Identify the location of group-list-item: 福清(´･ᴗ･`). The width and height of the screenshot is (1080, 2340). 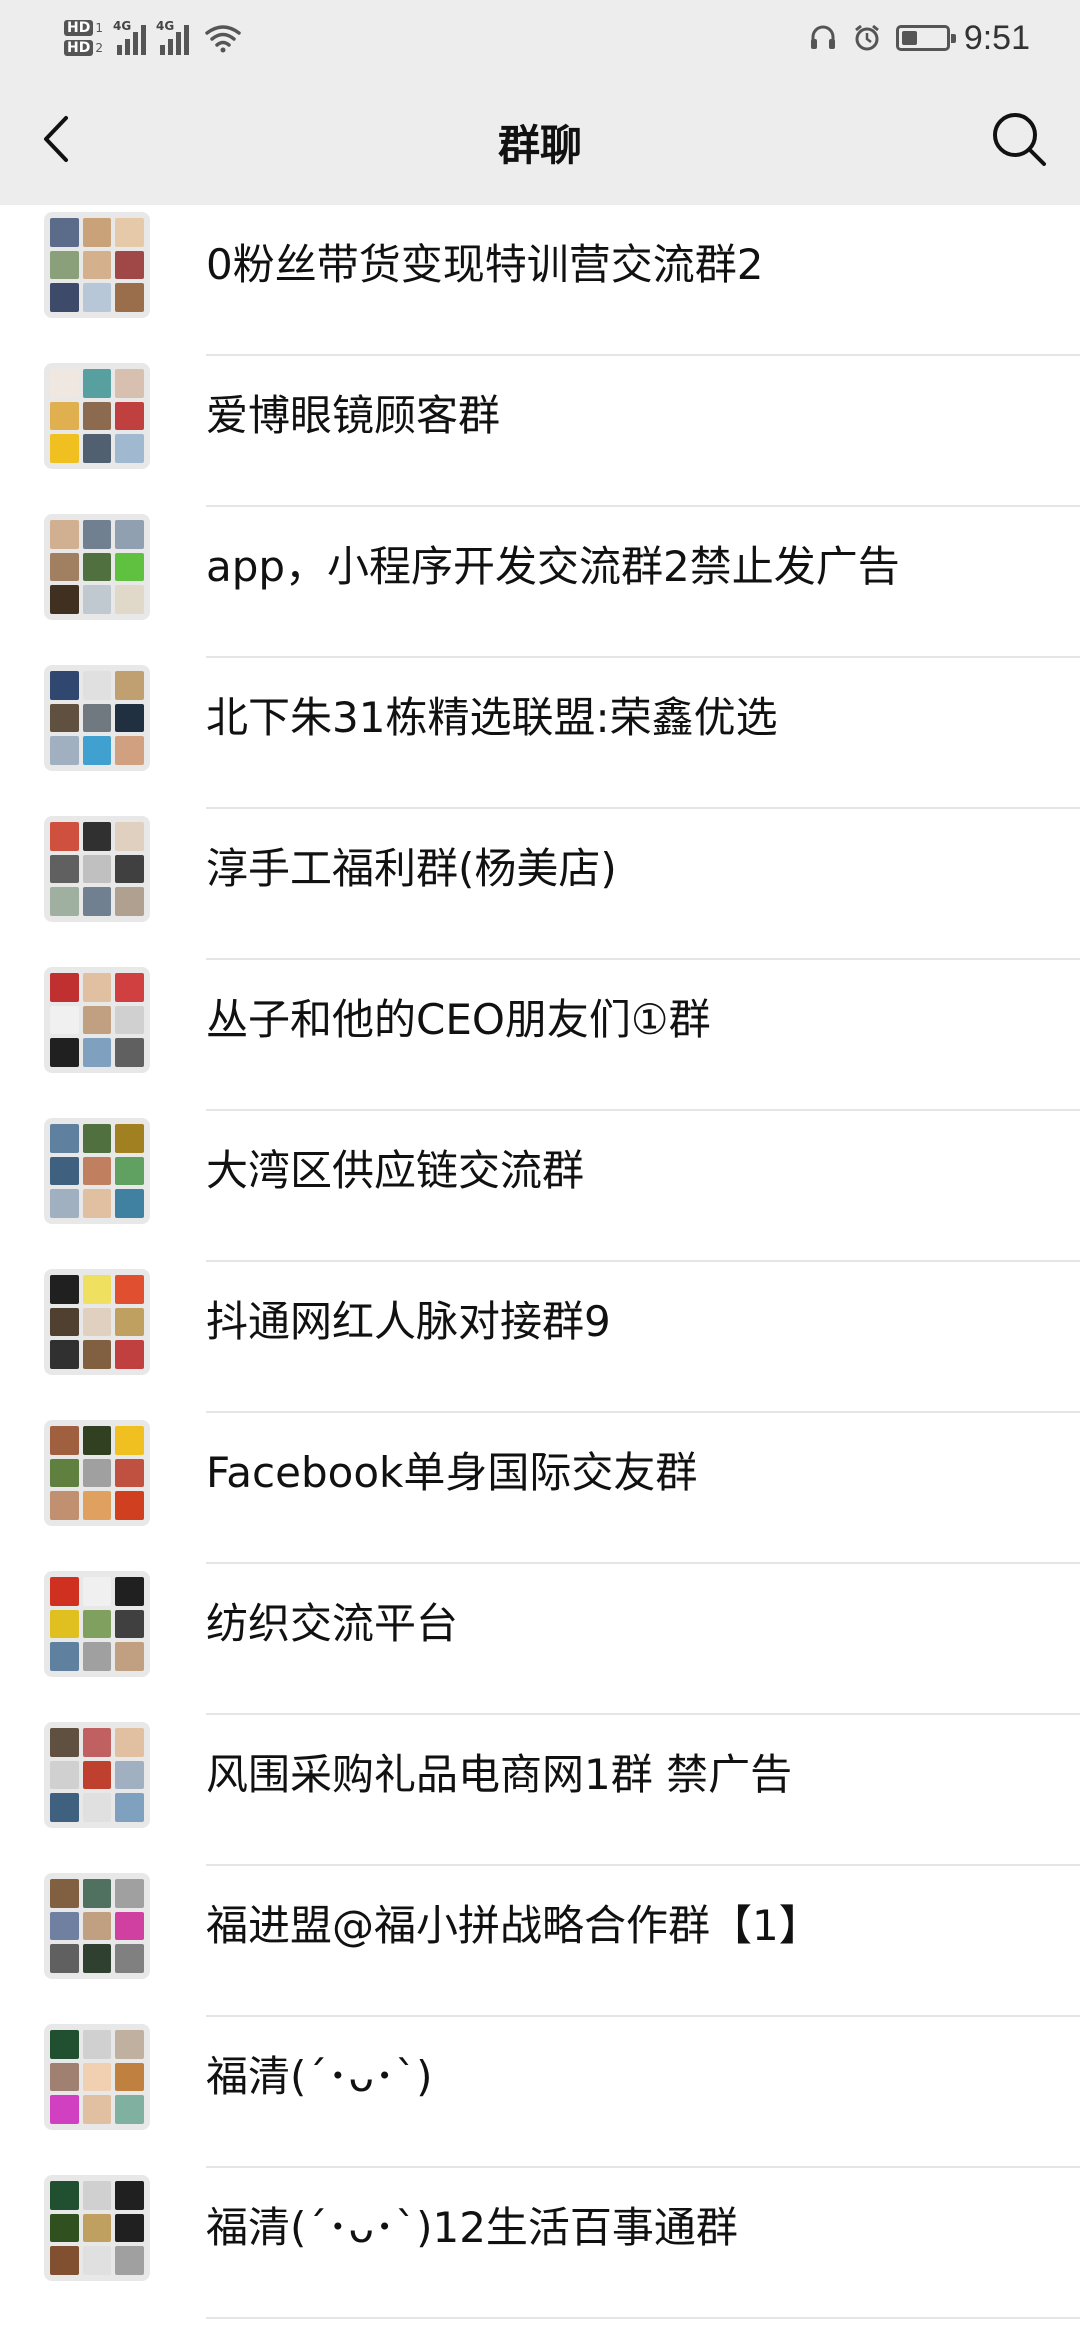
(540, 2092).